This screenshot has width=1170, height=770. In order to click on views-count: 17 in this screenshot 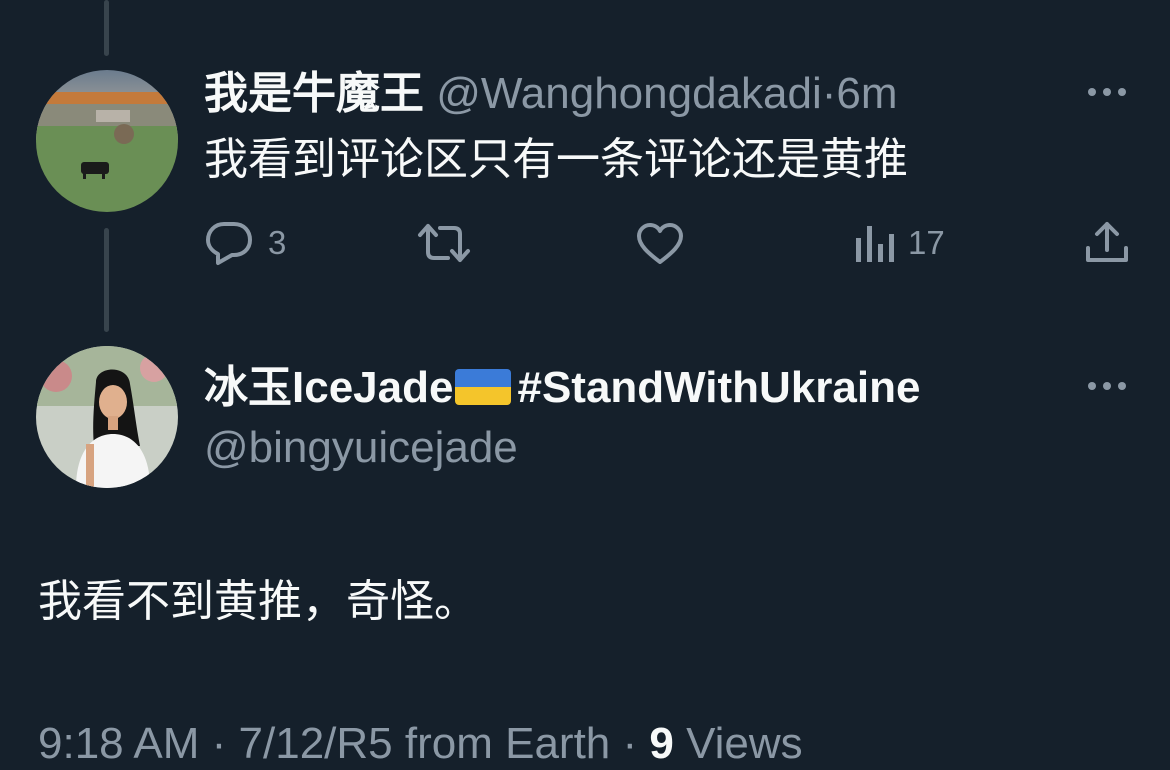, I will do `click(926, 242)`.